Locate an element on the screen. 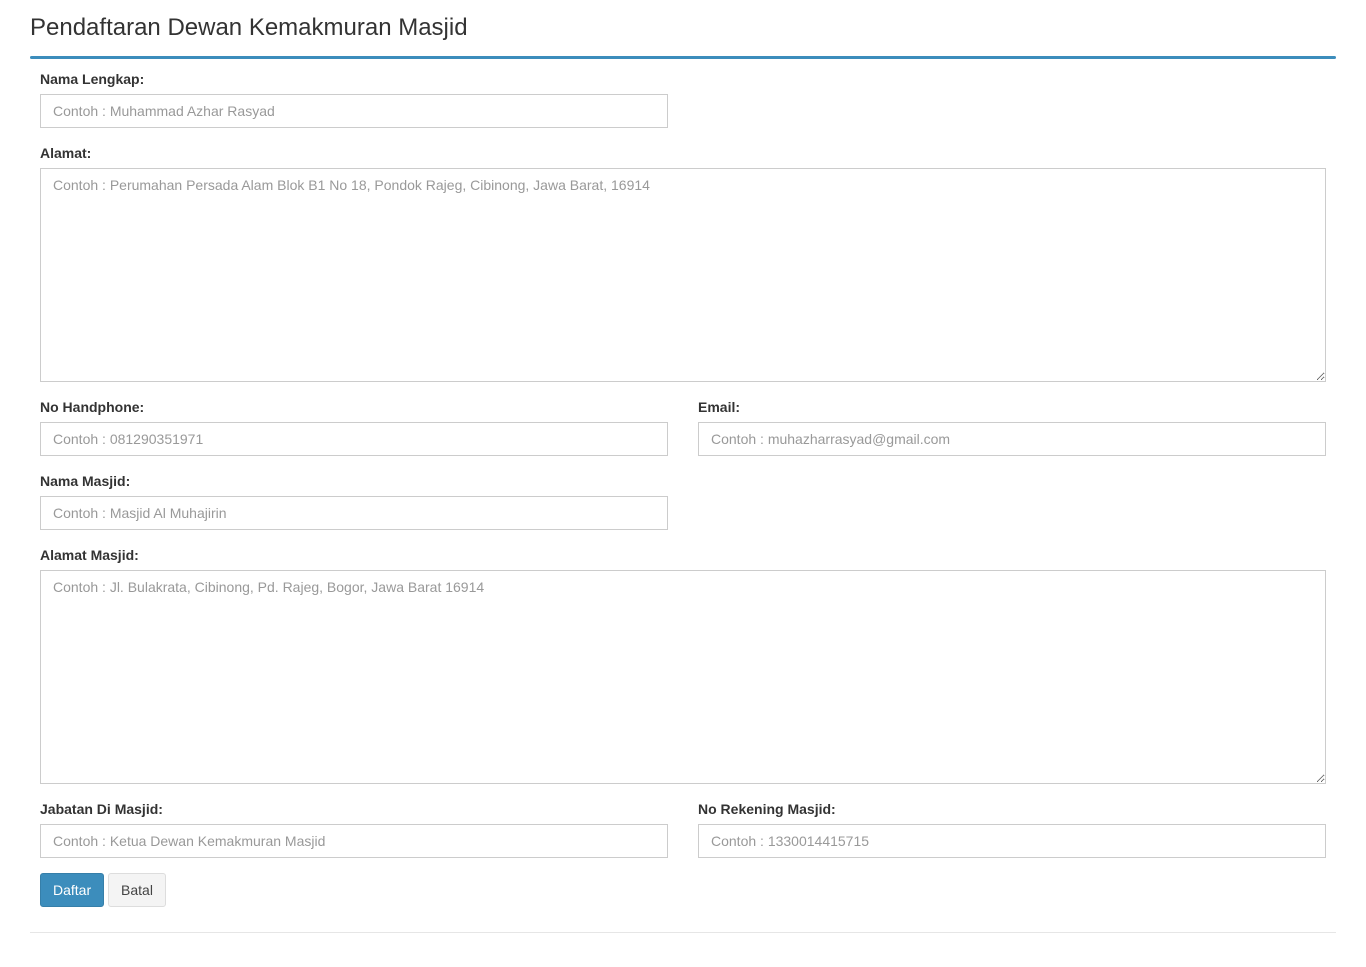  email-input is located at coordinates (1012, 439).